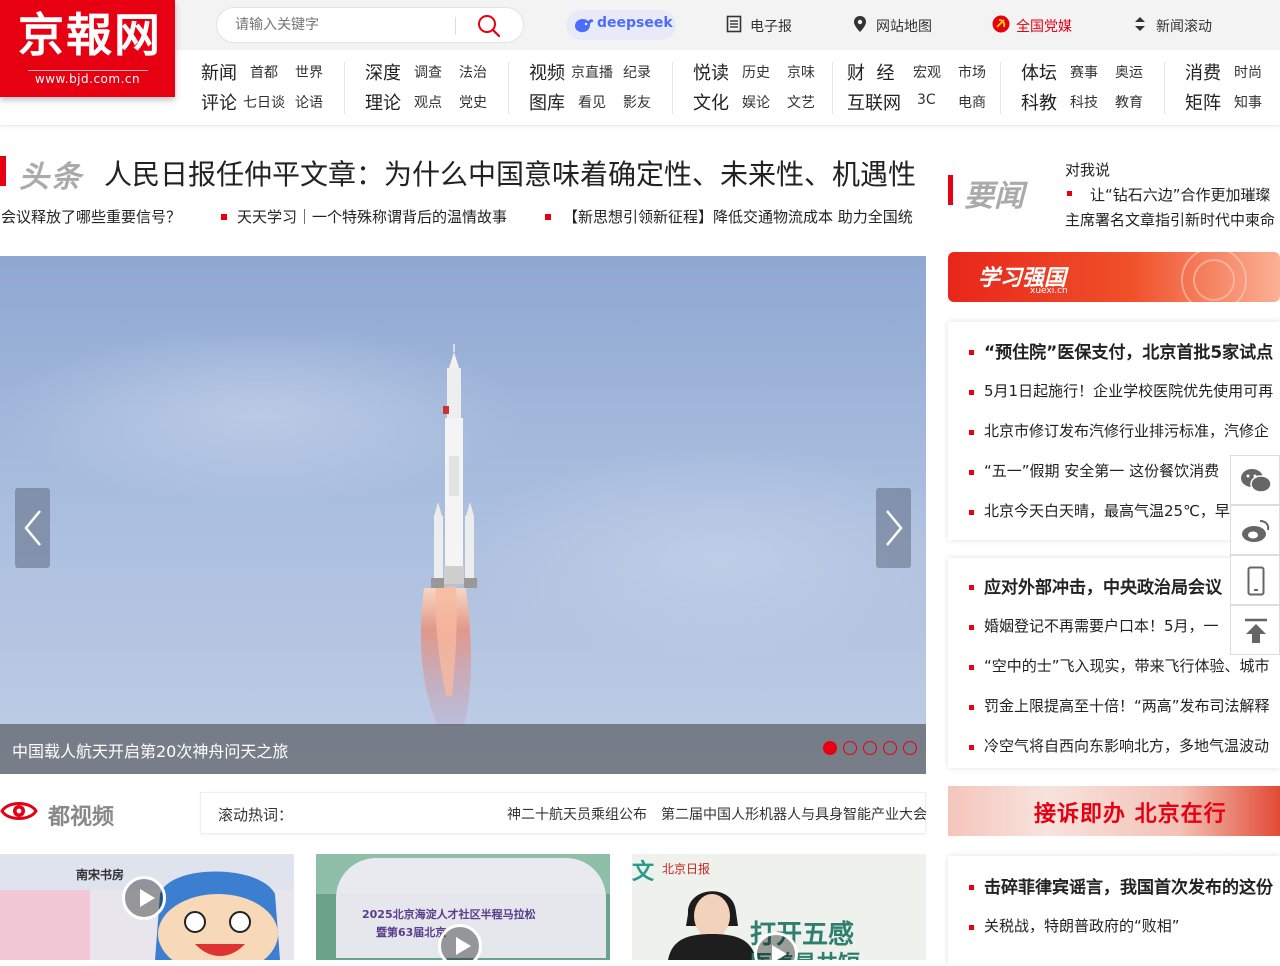  I want to click on video-thumb-1: 南宋书房, so click(147, 907).